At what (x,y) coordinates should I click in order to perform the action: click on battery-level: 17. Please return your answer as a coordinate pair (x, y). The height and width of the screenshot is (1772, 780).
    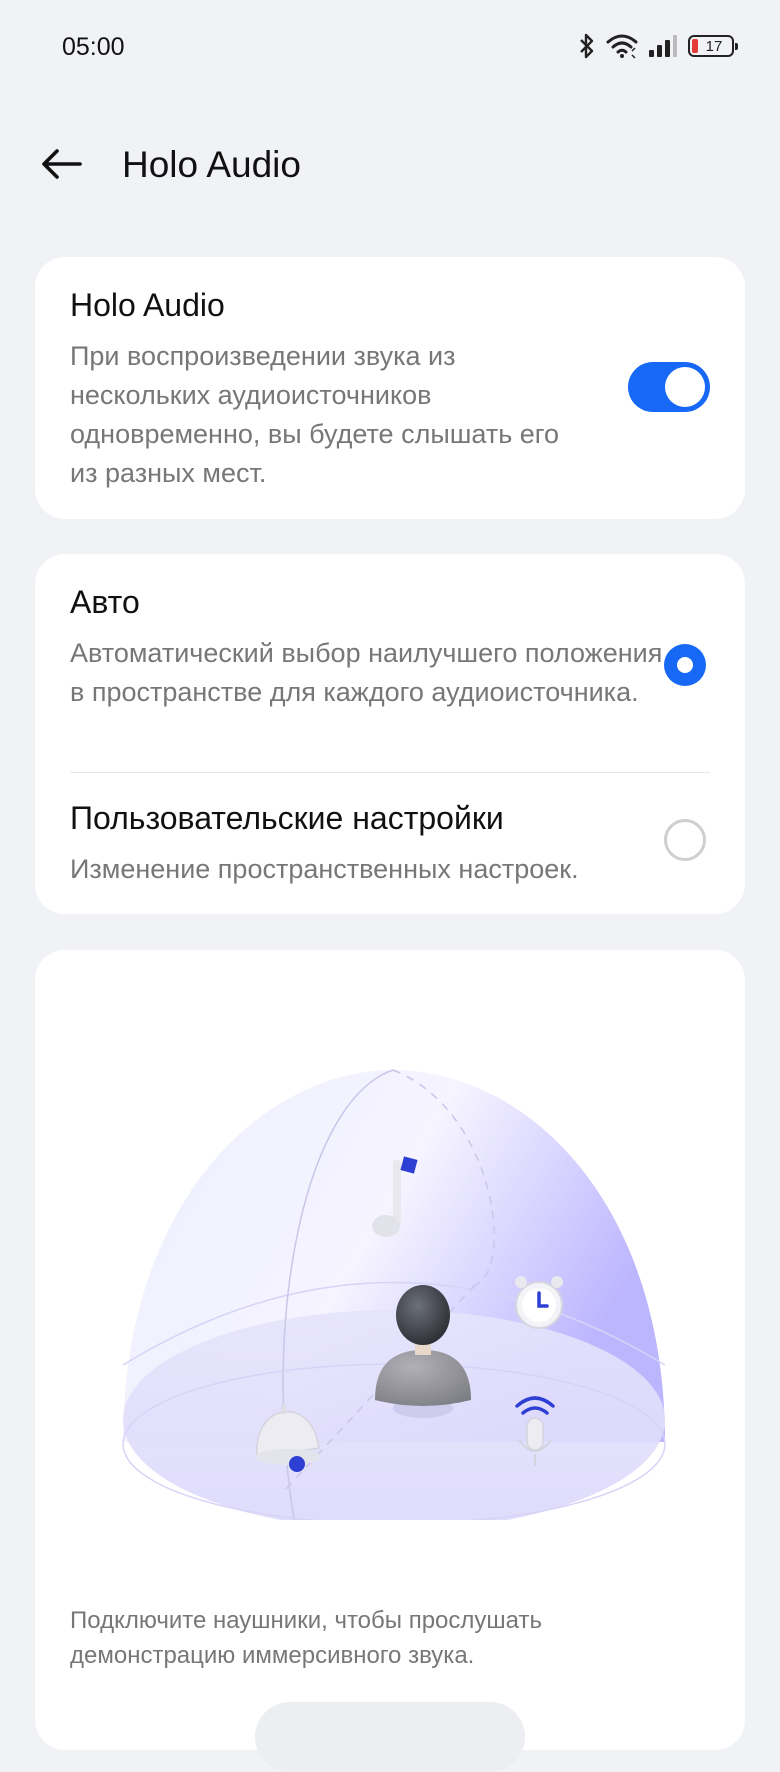
    Looking at the image, I should click on (714, 46).